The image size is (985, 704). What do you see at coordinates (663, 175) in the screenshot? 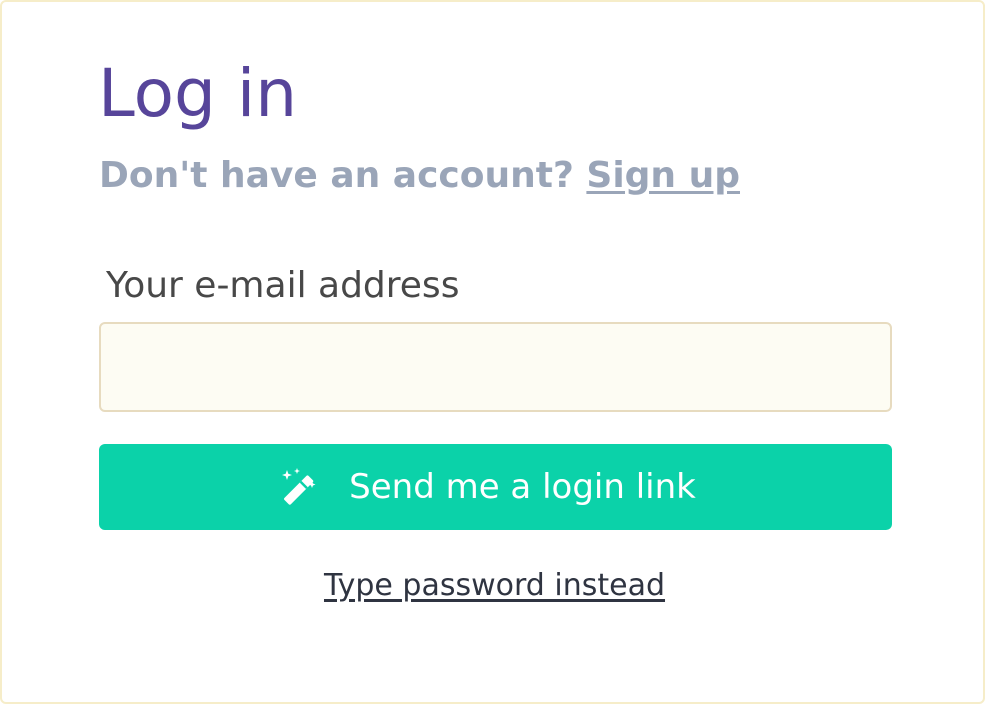
I see `signup-link: Sign up` at bounding box center [663, 175].